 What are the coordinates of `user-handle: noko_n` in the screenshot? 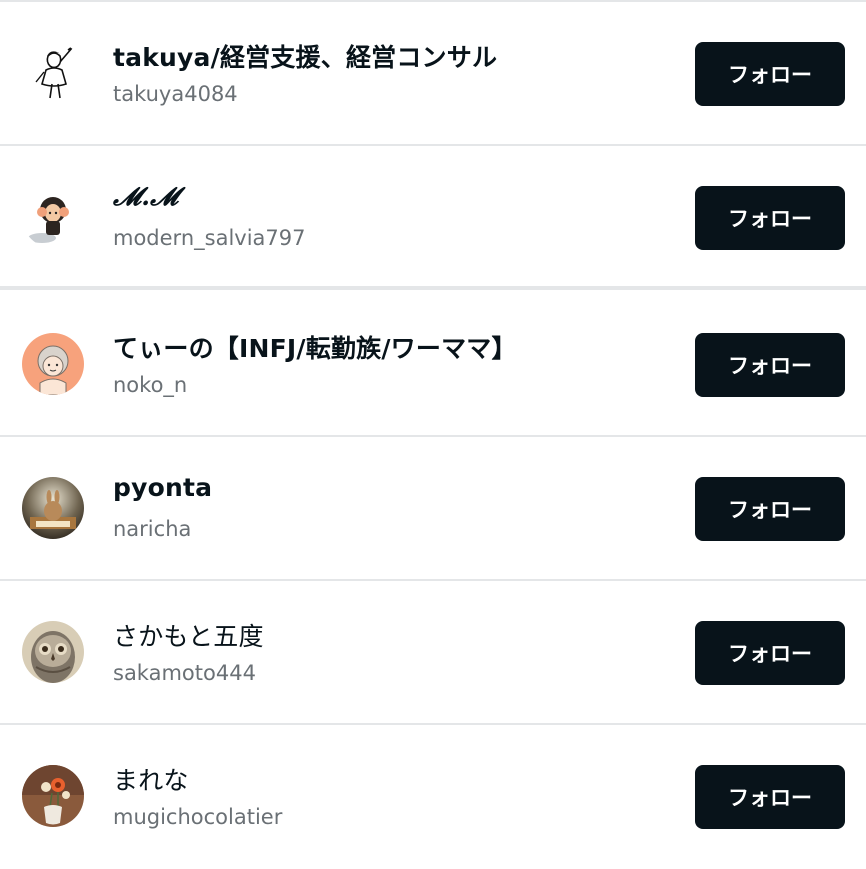 It's located at (150, 385).